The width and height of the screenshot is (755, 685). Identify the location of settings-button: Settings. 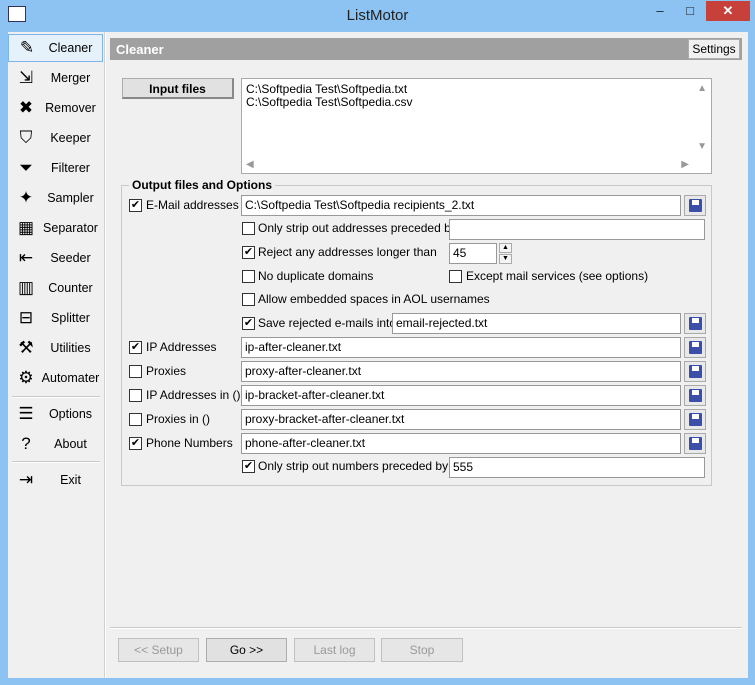
(714, 49).